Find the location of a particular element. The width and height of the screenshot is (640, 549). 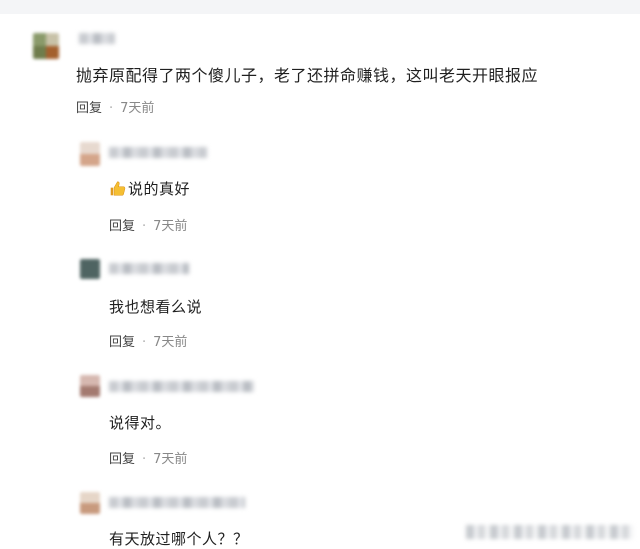

comment-text: 有天放过哪个人？？ is located at coordinates (179, 539).